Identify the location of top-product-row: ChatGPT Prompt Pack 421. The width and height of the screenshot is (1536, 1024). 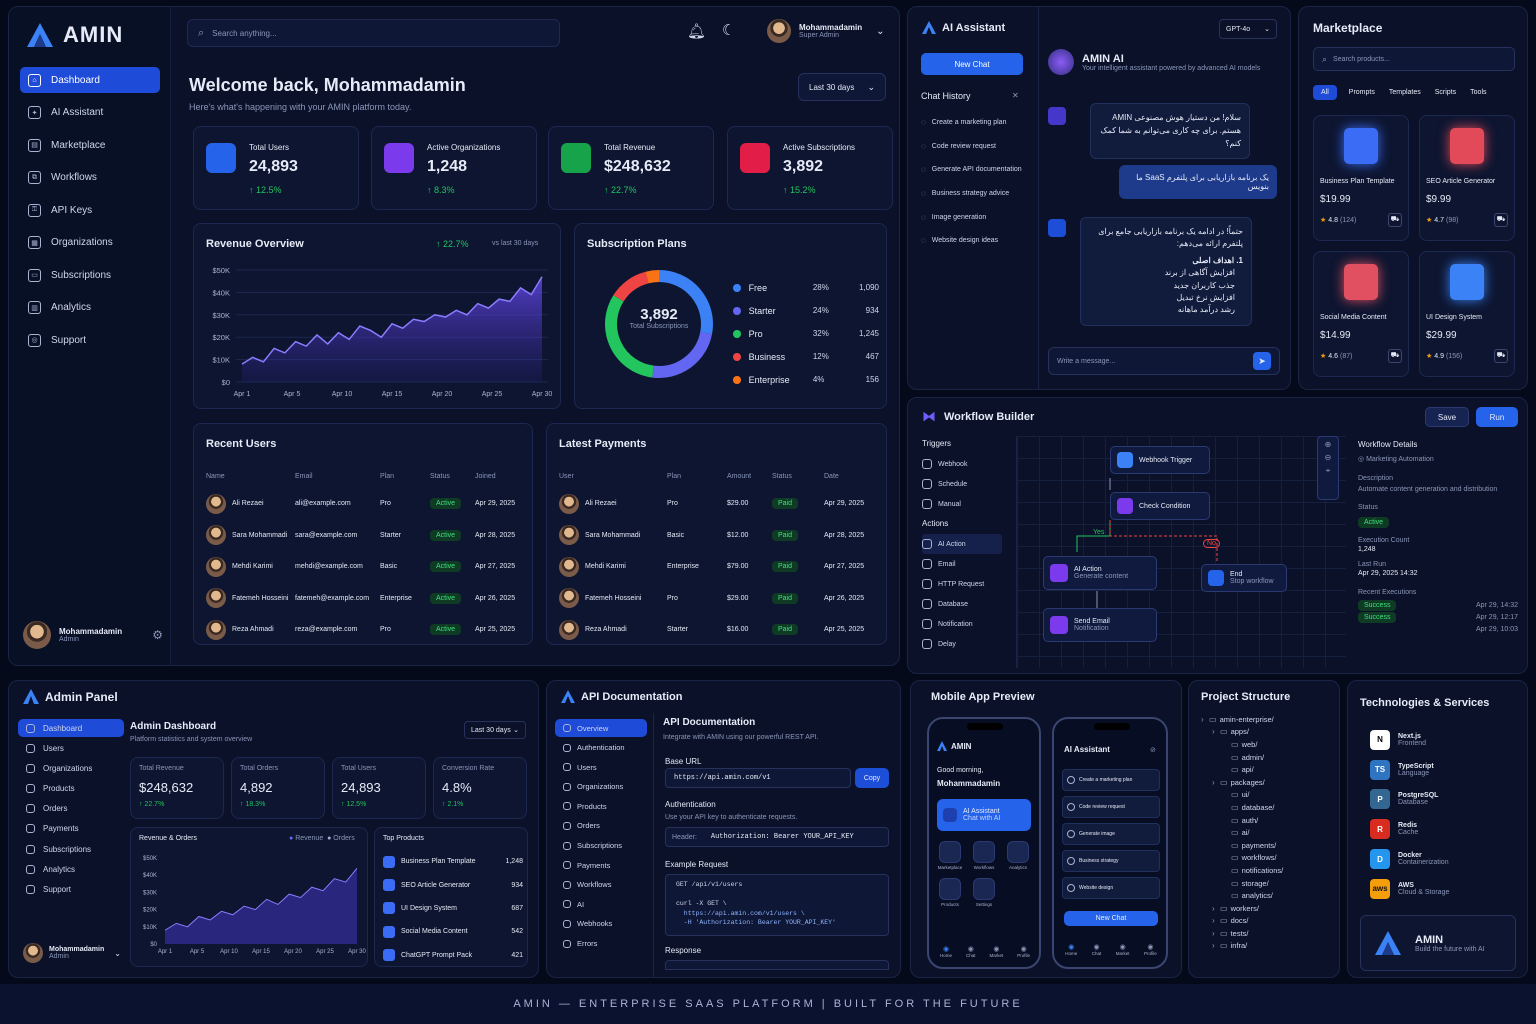
(453, 955).